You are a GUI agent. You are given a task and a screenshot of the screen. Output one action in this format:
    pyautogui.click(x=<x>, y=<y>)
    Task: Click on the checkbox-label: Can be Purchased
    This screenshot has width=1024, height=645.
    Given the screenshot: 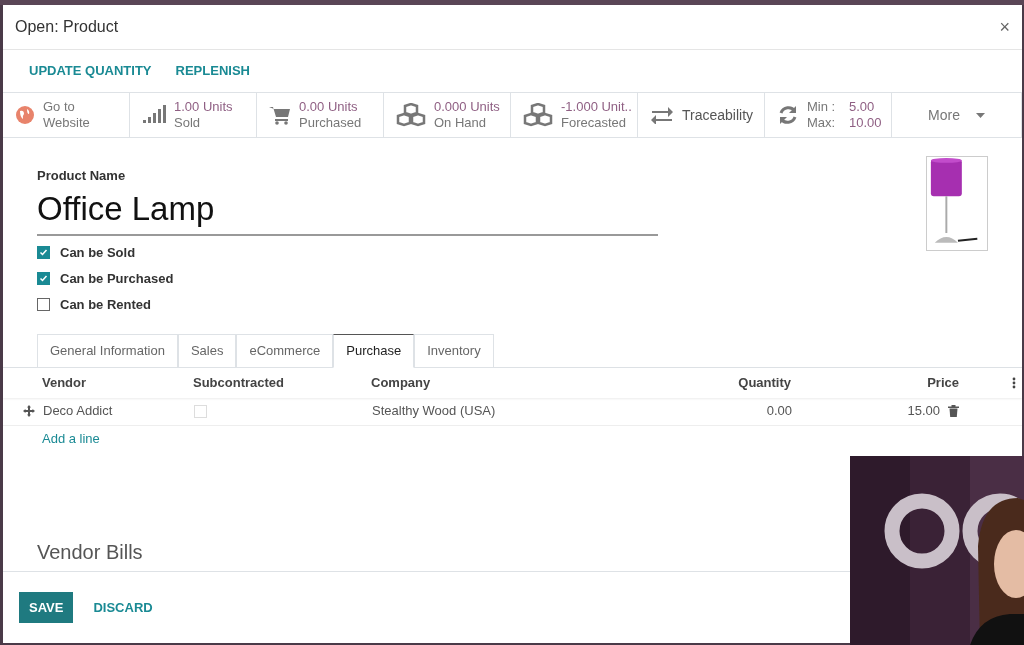 What is the action you would take?
    pyautogui.click(x=117, y=278)
    